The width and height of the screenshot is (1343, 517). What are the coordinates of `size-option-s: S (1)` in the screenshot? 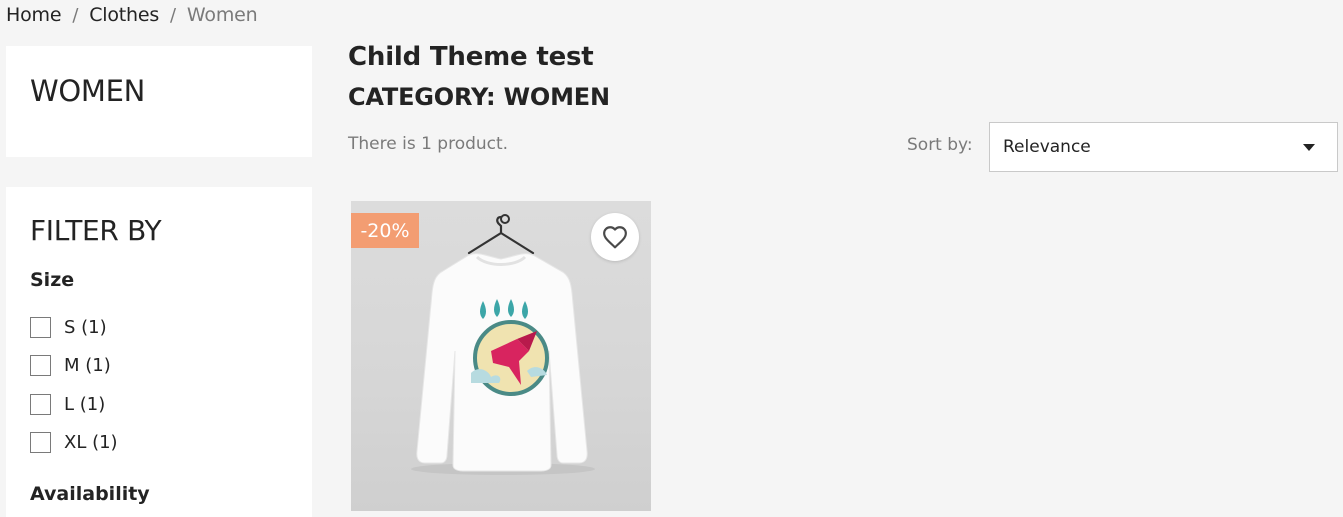 It's located at (74, 327).